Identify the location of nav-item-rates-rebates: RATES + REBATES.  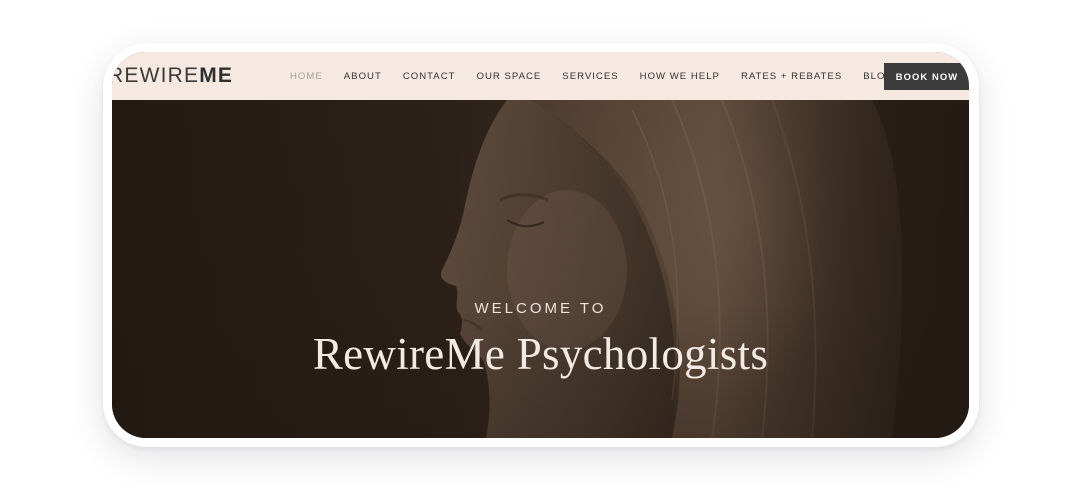
(791, 76).